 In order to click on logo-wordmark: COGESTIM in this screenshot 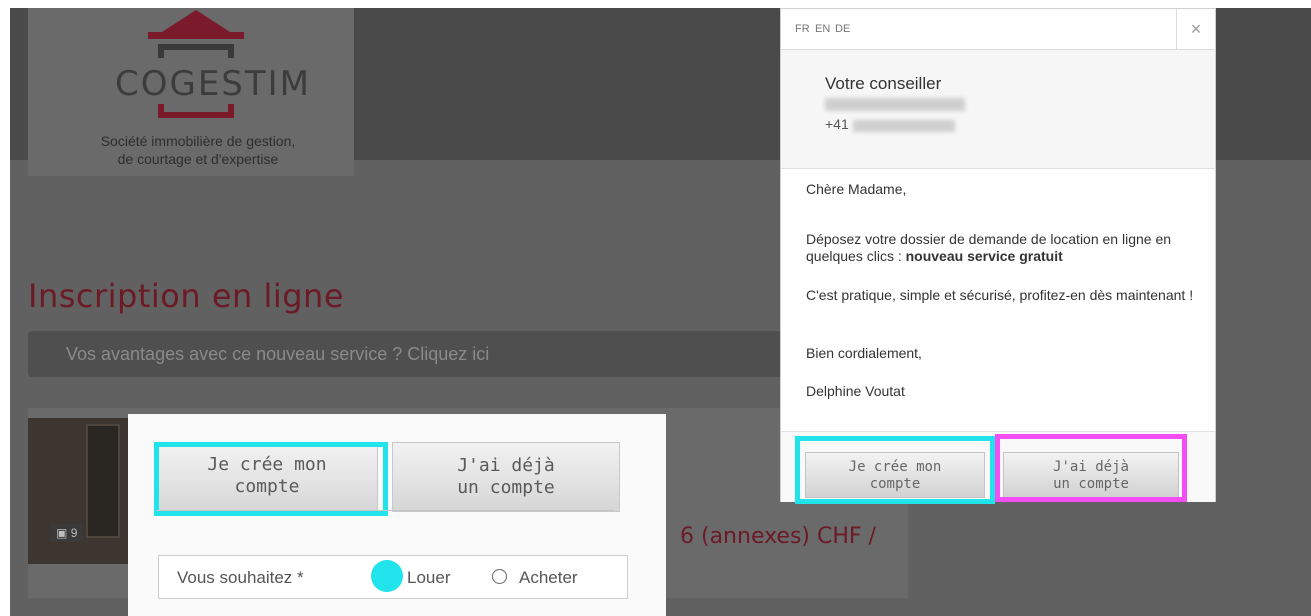, I will do `click(213, 84)`.